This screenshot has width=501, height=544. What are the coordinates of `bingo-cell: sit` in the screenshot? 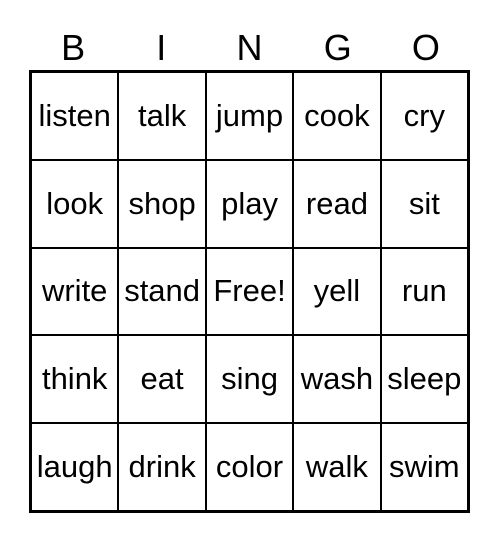 It's located at (424, 203).